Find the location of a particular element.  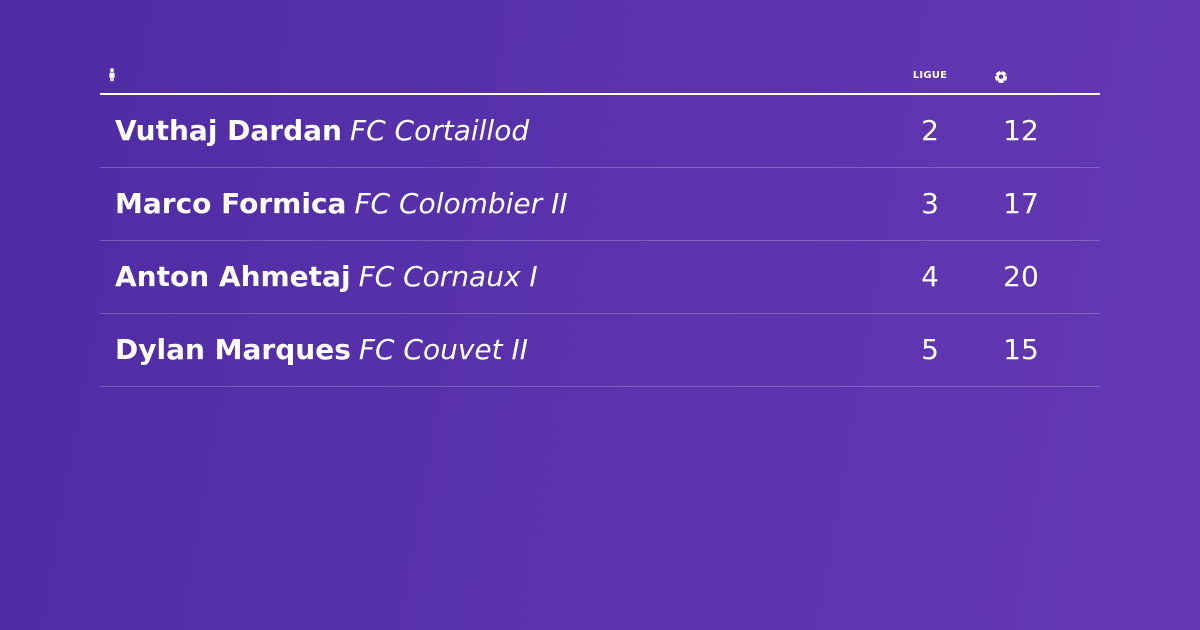

table-header: LIGUE is located at coordinates (600, 77).